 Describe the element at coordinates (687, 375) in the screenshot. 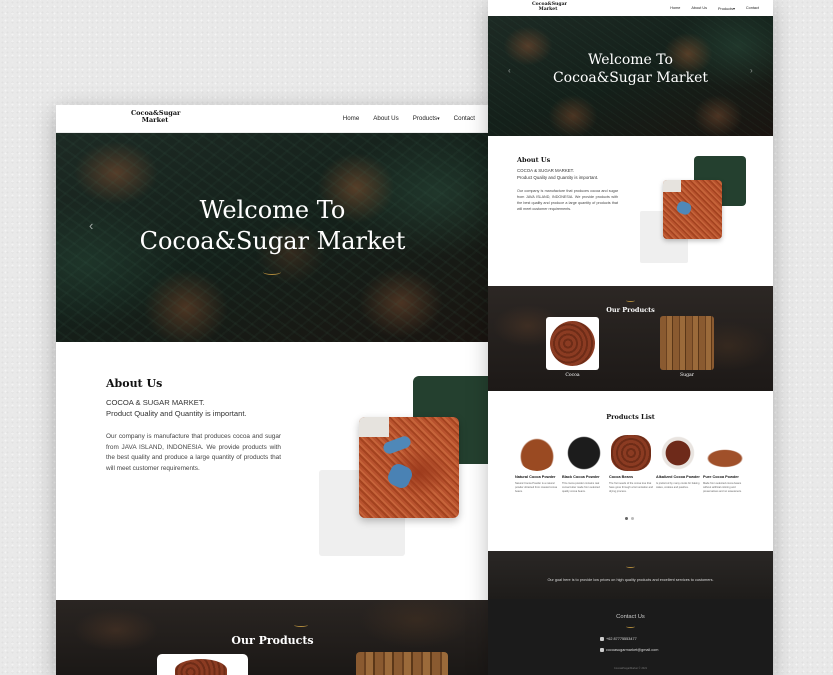

I see `sugar-label: Sugar` at that location.